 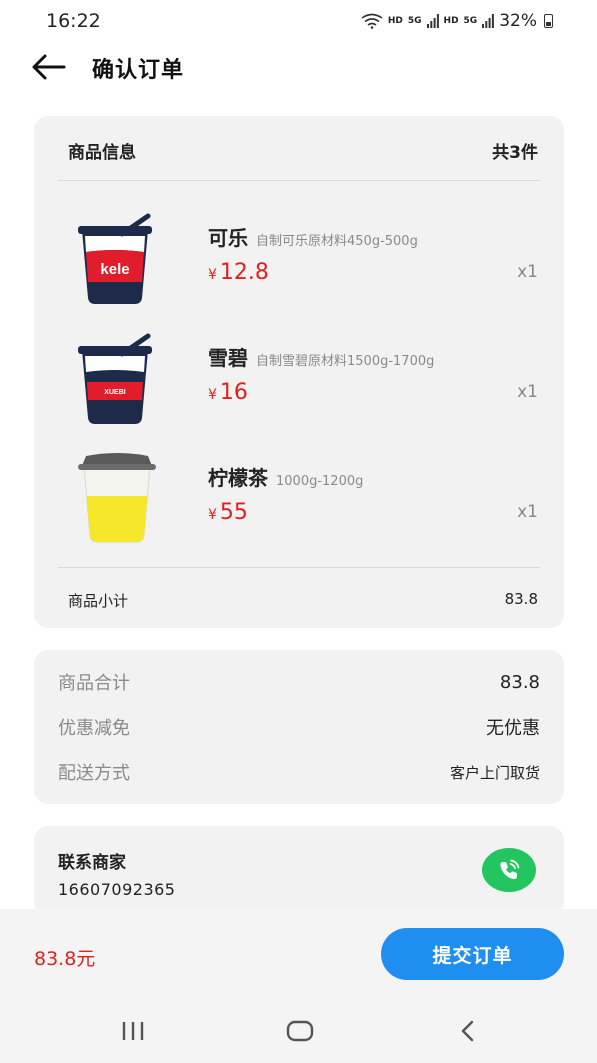 What do you see at coordinates (138, 70) in the screenshot?
I see `page-title: 确认订单` at bounding box center [138, 70].